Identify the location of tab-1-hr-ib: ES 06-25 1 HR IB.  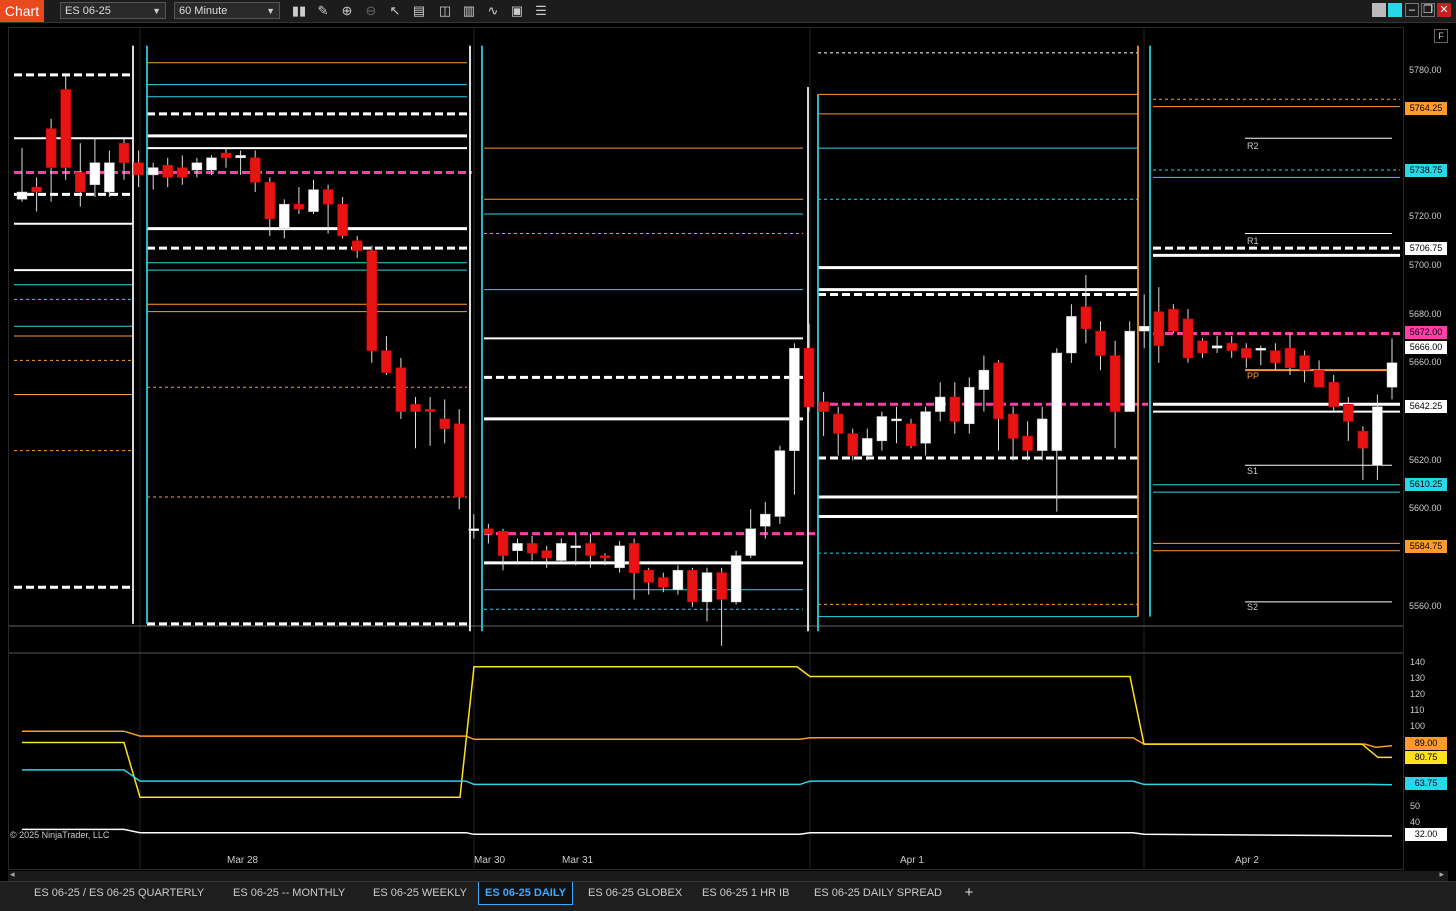
(745, 893).